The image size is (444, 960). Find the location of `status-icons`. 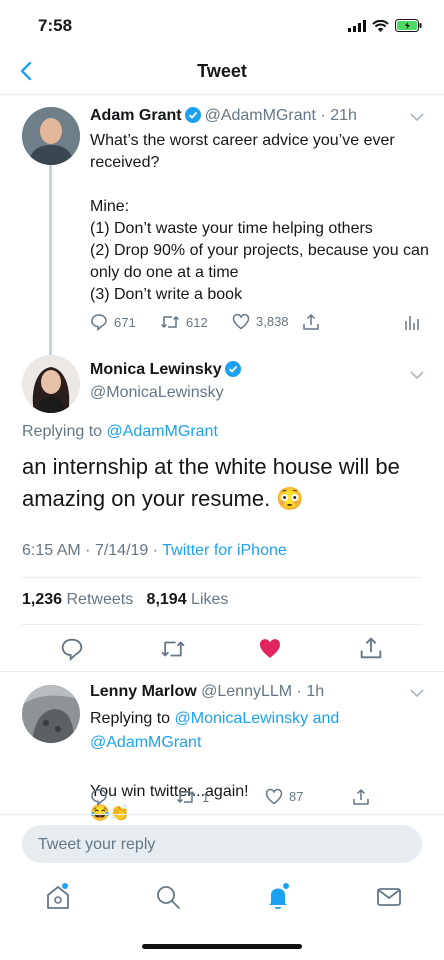

status-icons is located at coordinates (385, 25).